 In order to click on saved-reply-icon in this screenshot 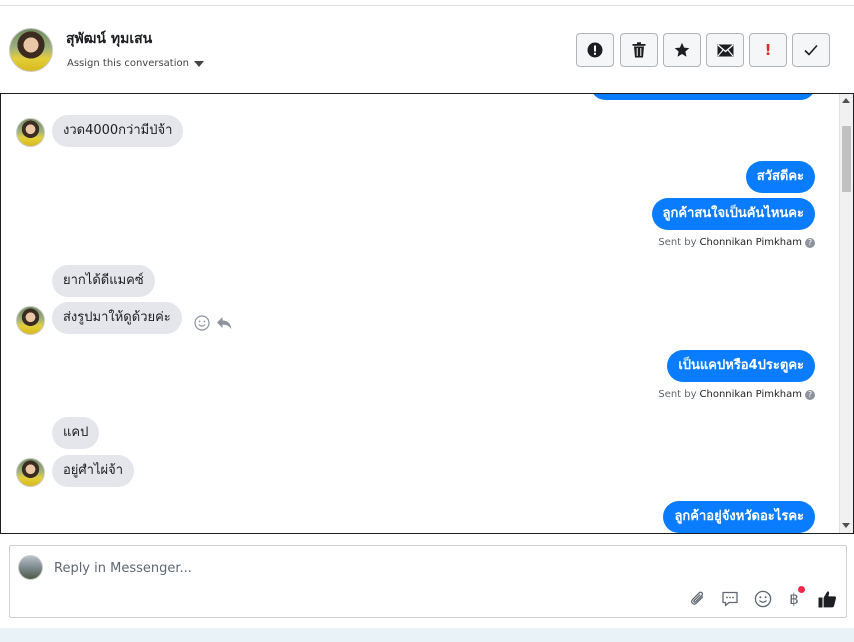, I will do `click(730, 599)`.